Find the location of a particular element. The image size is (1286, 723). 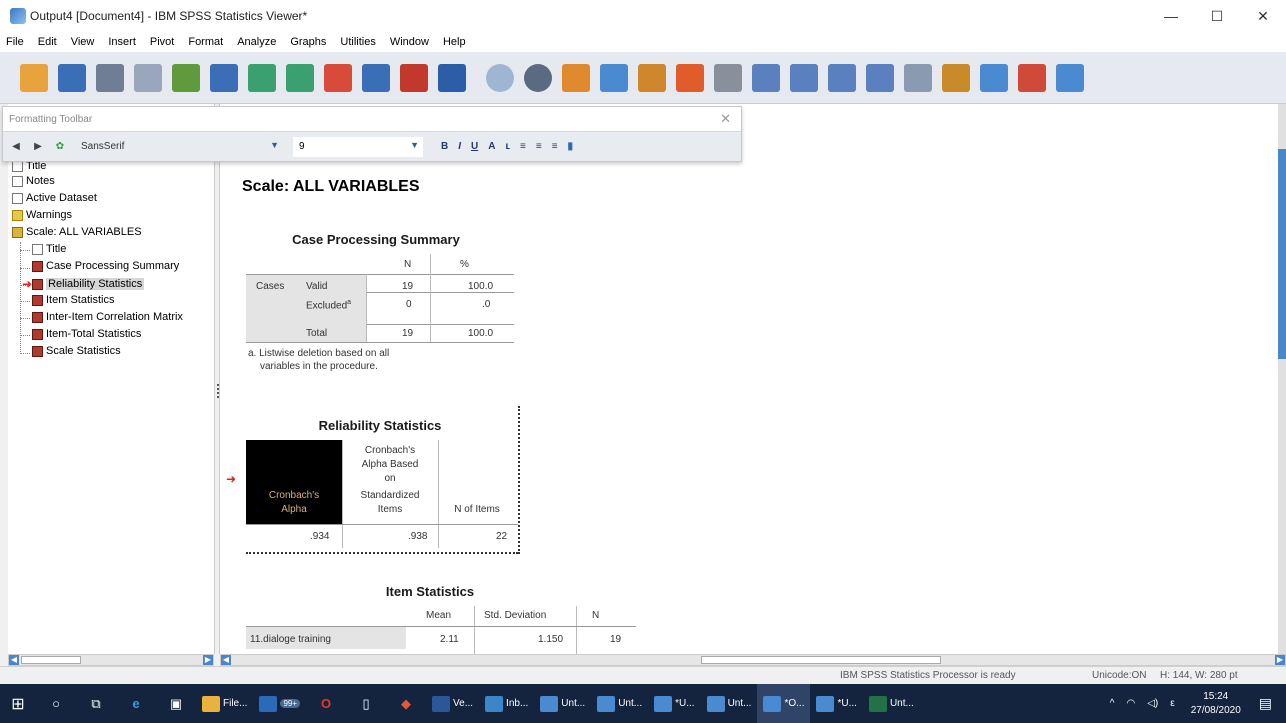

menu-file: File is located at coordinates (15, 42).